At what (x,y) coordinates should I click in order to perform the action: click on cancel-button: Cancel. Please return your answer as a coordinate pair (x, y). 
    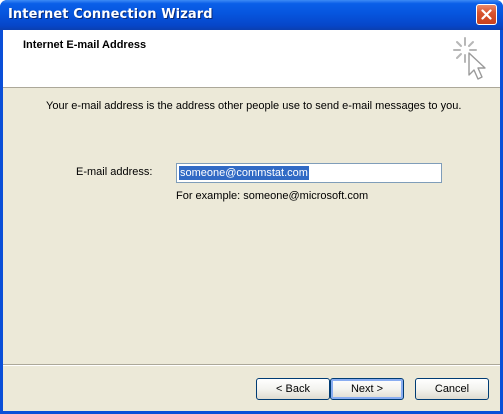
    Looking at the image, I should click on (452, 389).